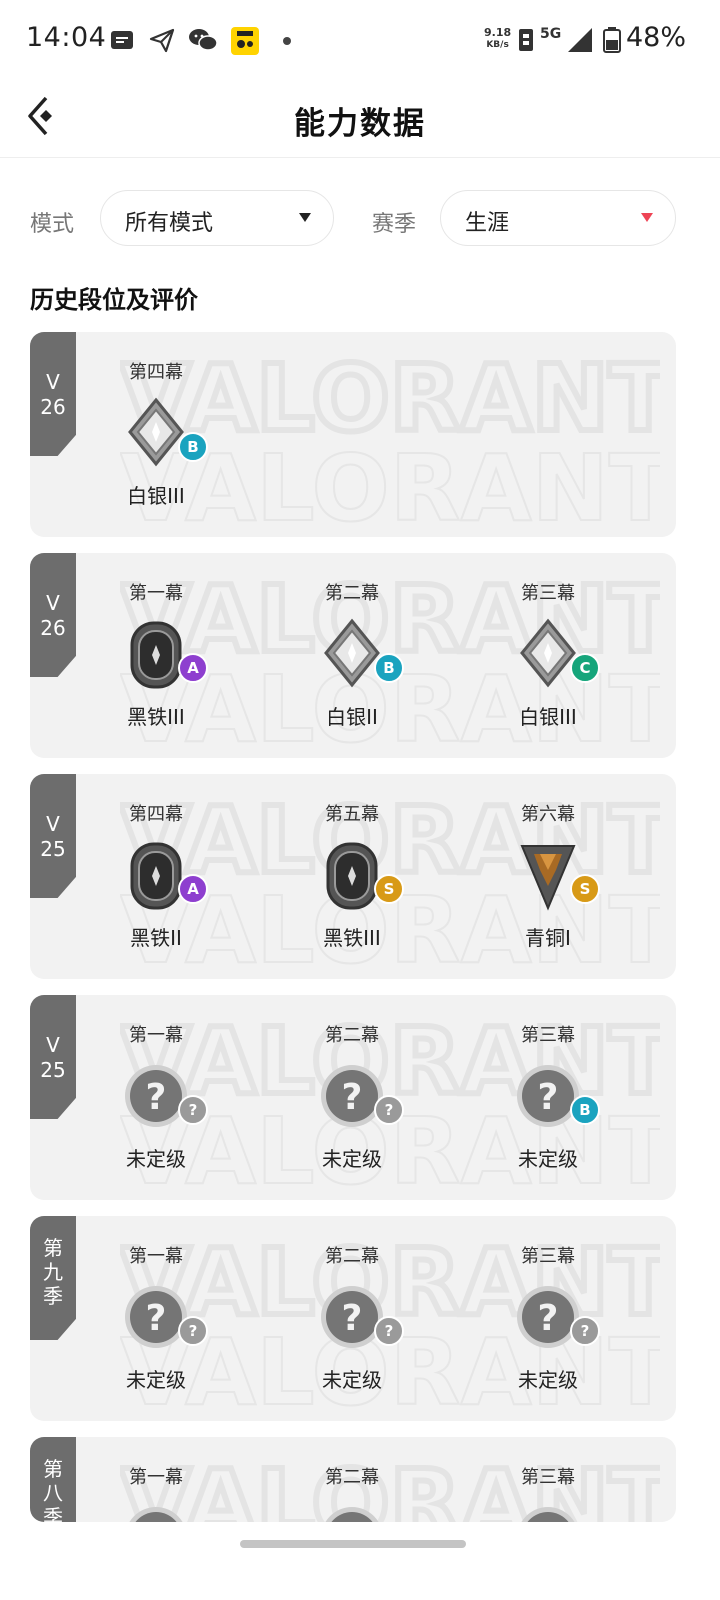  I want to click on grade-badge: A, so click(193, 889).